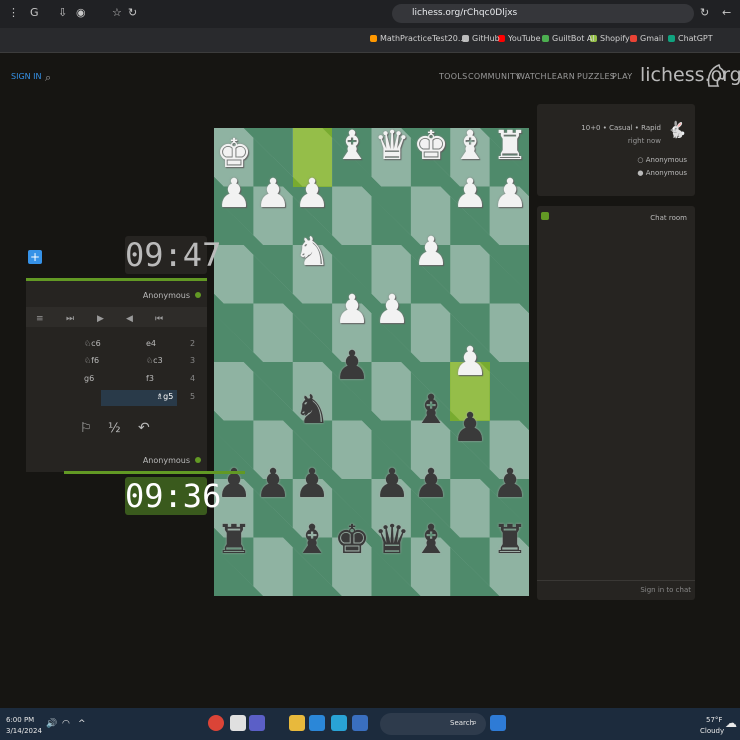 The height and width of the screenshot is (740, 740). What do you see at coordinates (690, 38) in the screenshot?
I see `bookmark-chatgpt: ChatGPT` at bounding box center [690, 38].